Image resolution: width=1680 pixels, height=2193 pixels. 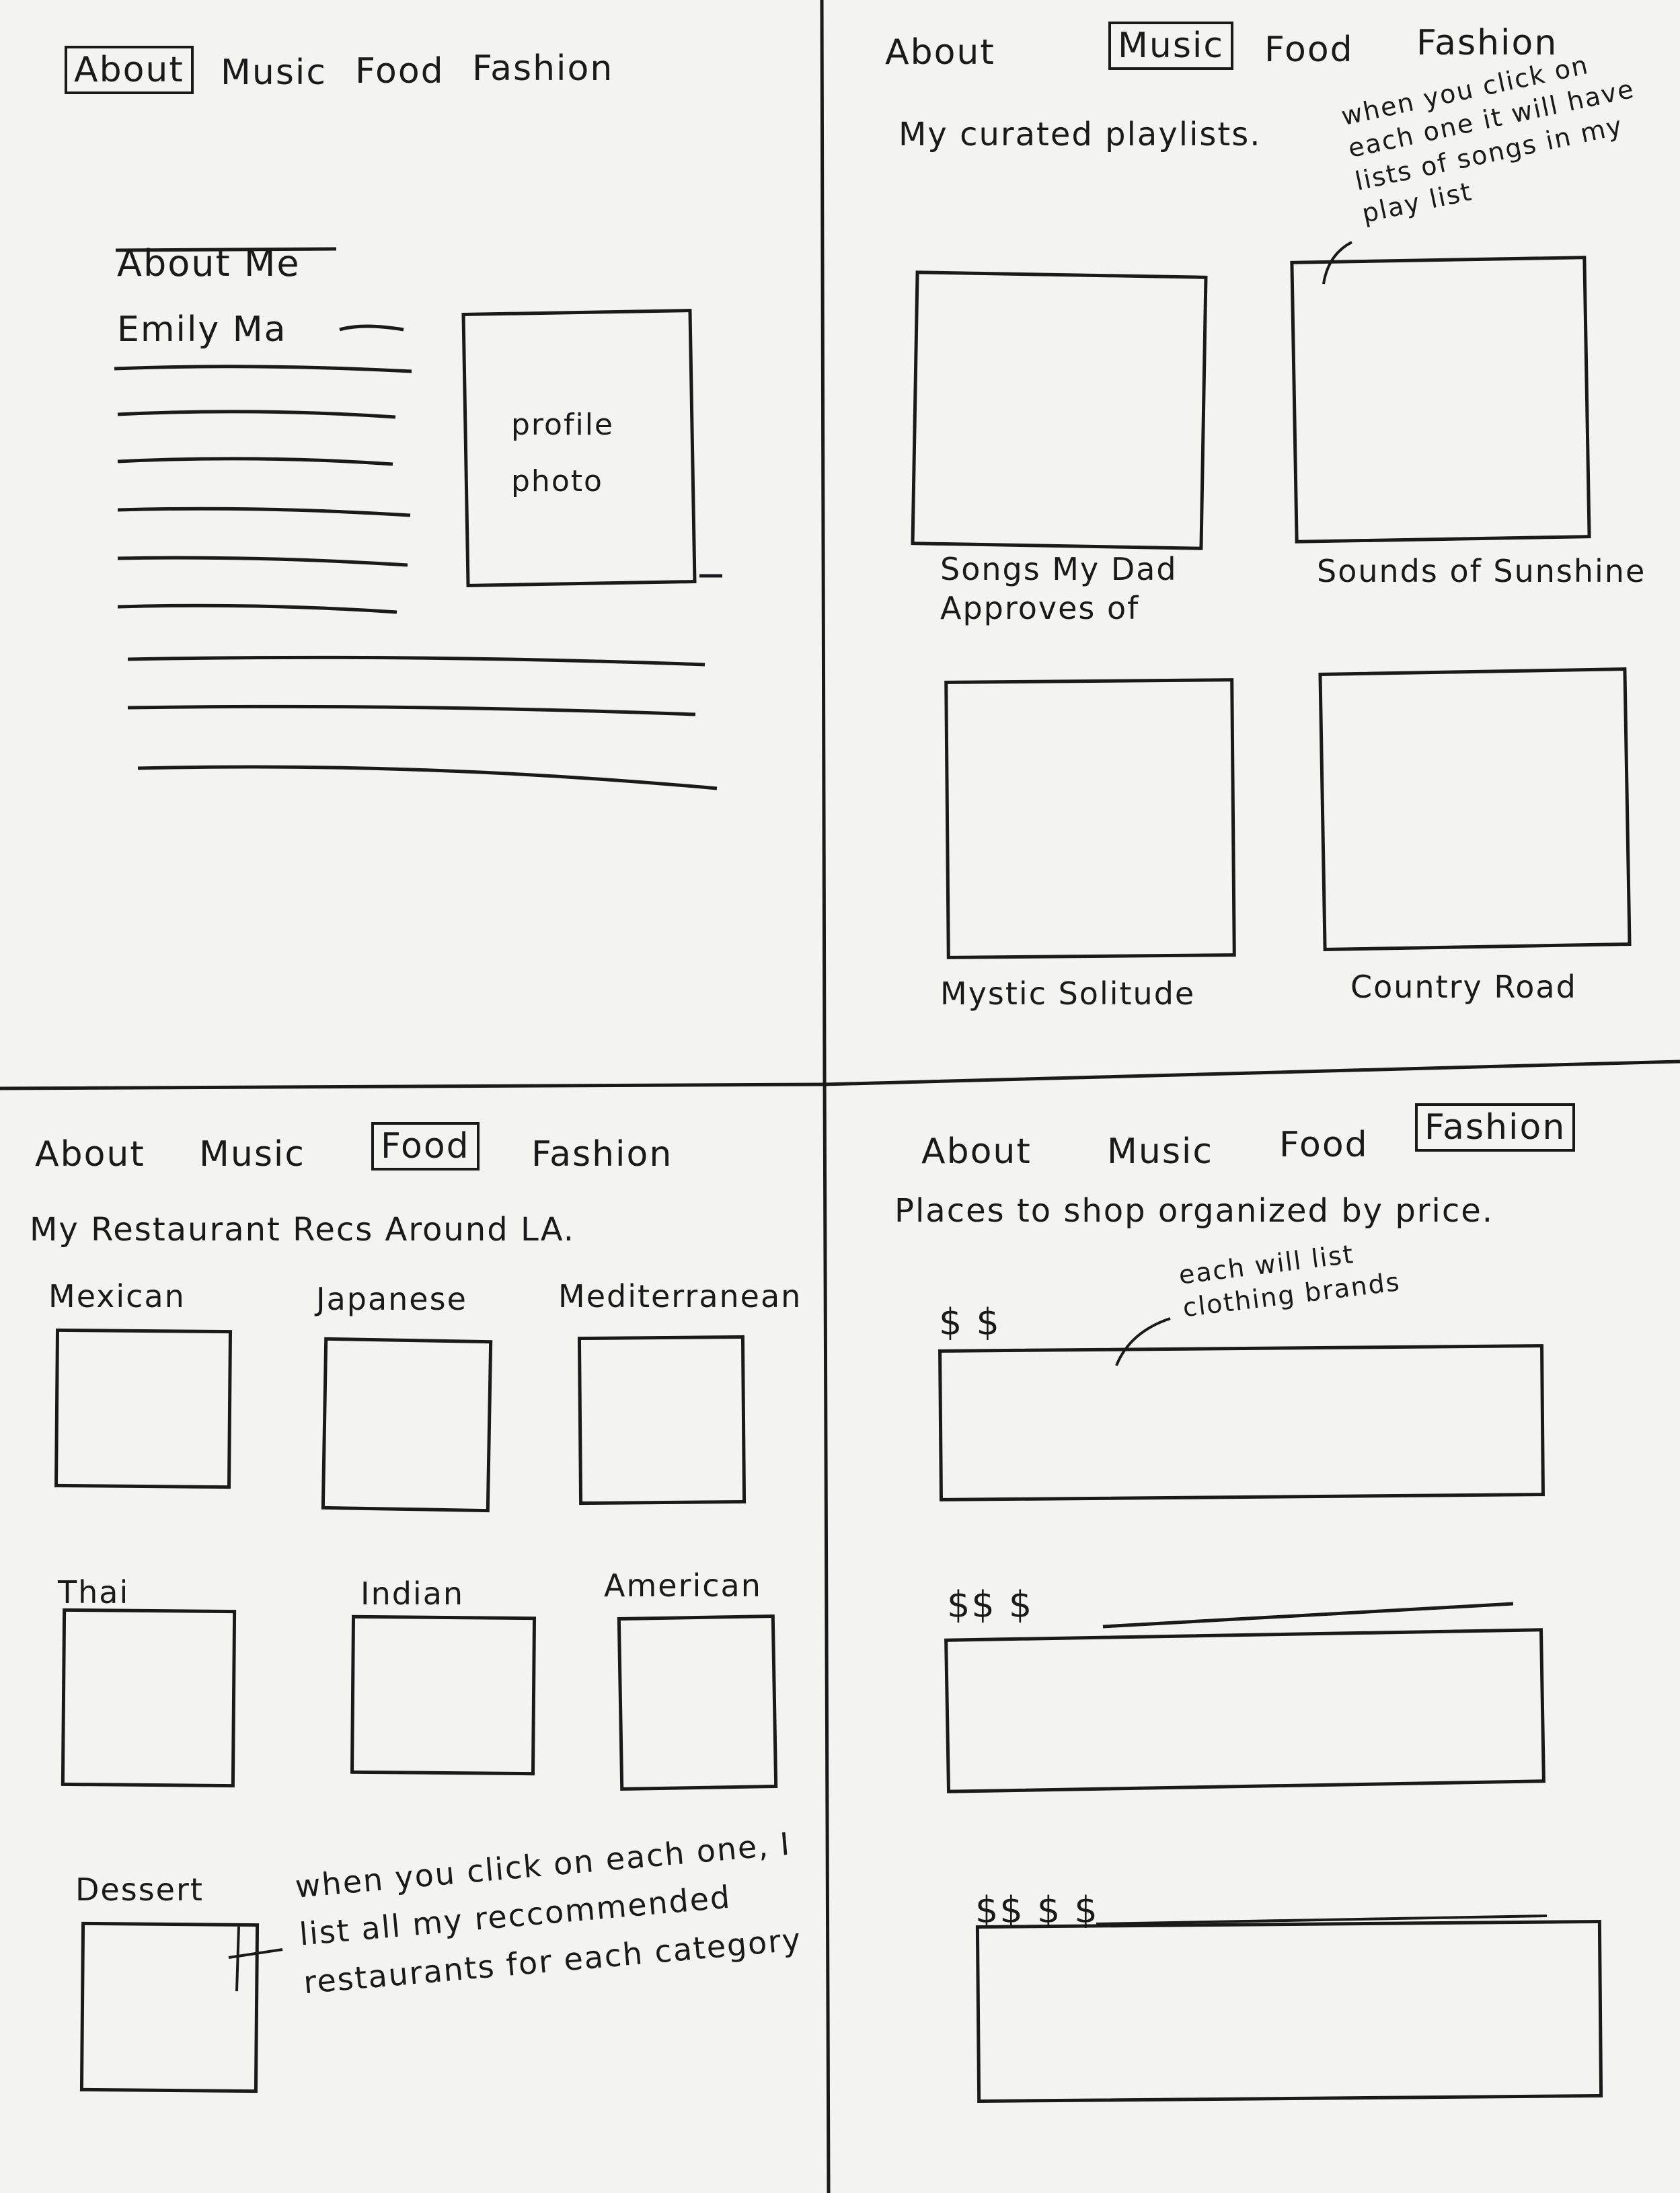 What do you see at coordinates (1463, 987) in the screenshot?
I see `playlist-title-4: Country Road` at bounding box center [1463, 987].